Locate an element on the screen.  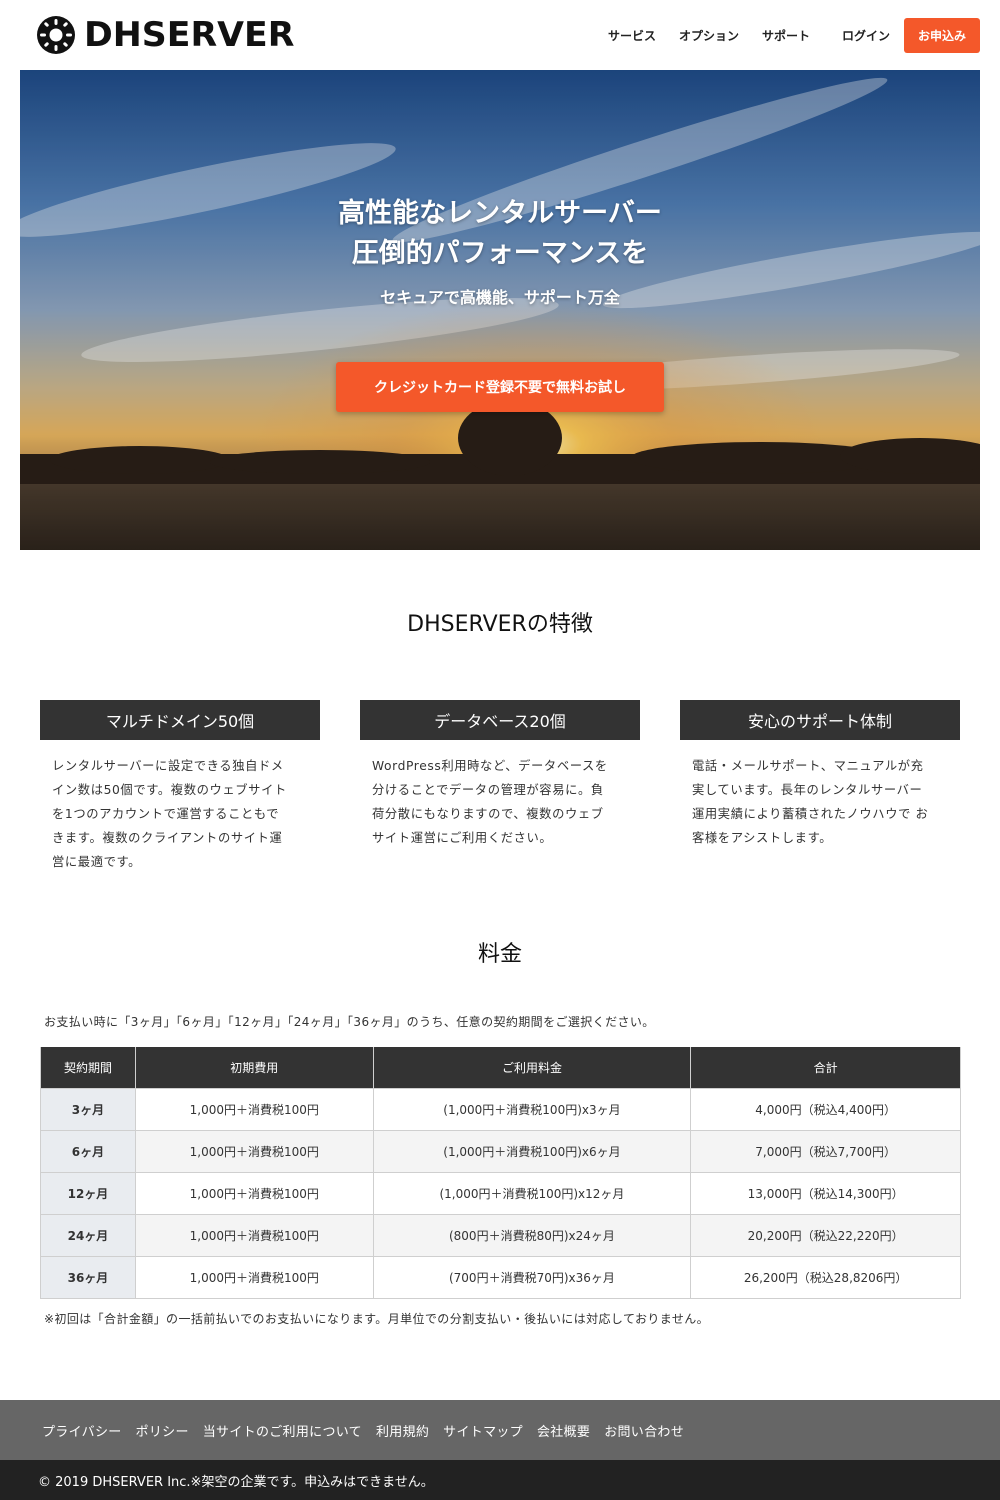
usage-fee-cell: (1,000円＋消費税100円)x12ヶ月 is located at coordinates (532, 1193).